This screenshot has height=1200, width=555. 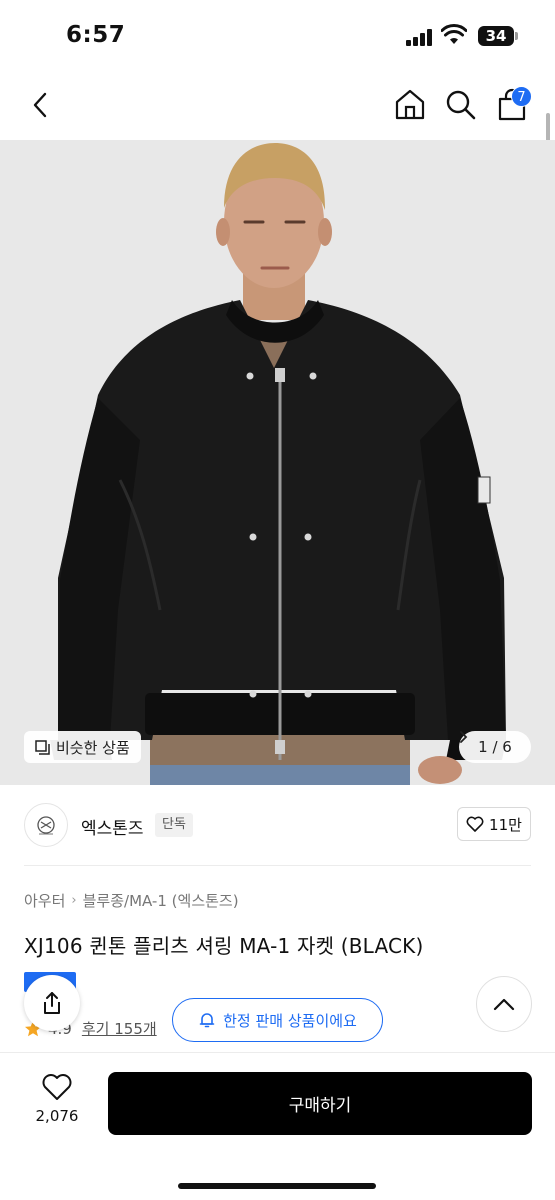 I want to click on chevron-up-icon, so click(x=504, y=1004).